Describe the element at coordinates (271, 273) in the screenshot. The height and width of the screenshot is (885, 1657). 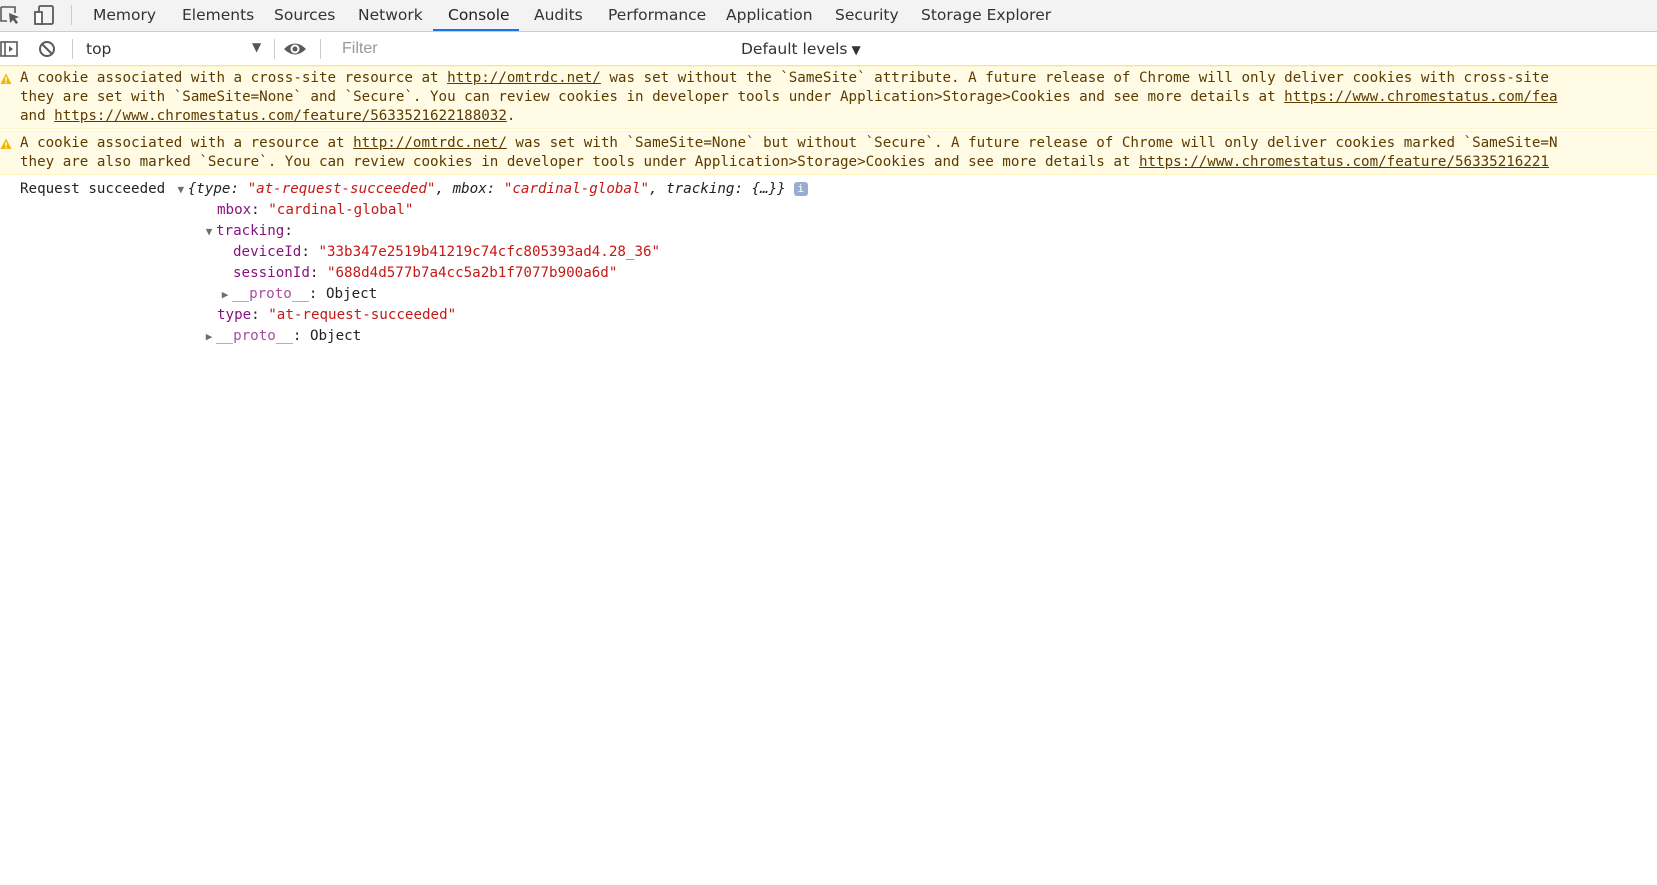
I see `property-key: sessionId` at that location.